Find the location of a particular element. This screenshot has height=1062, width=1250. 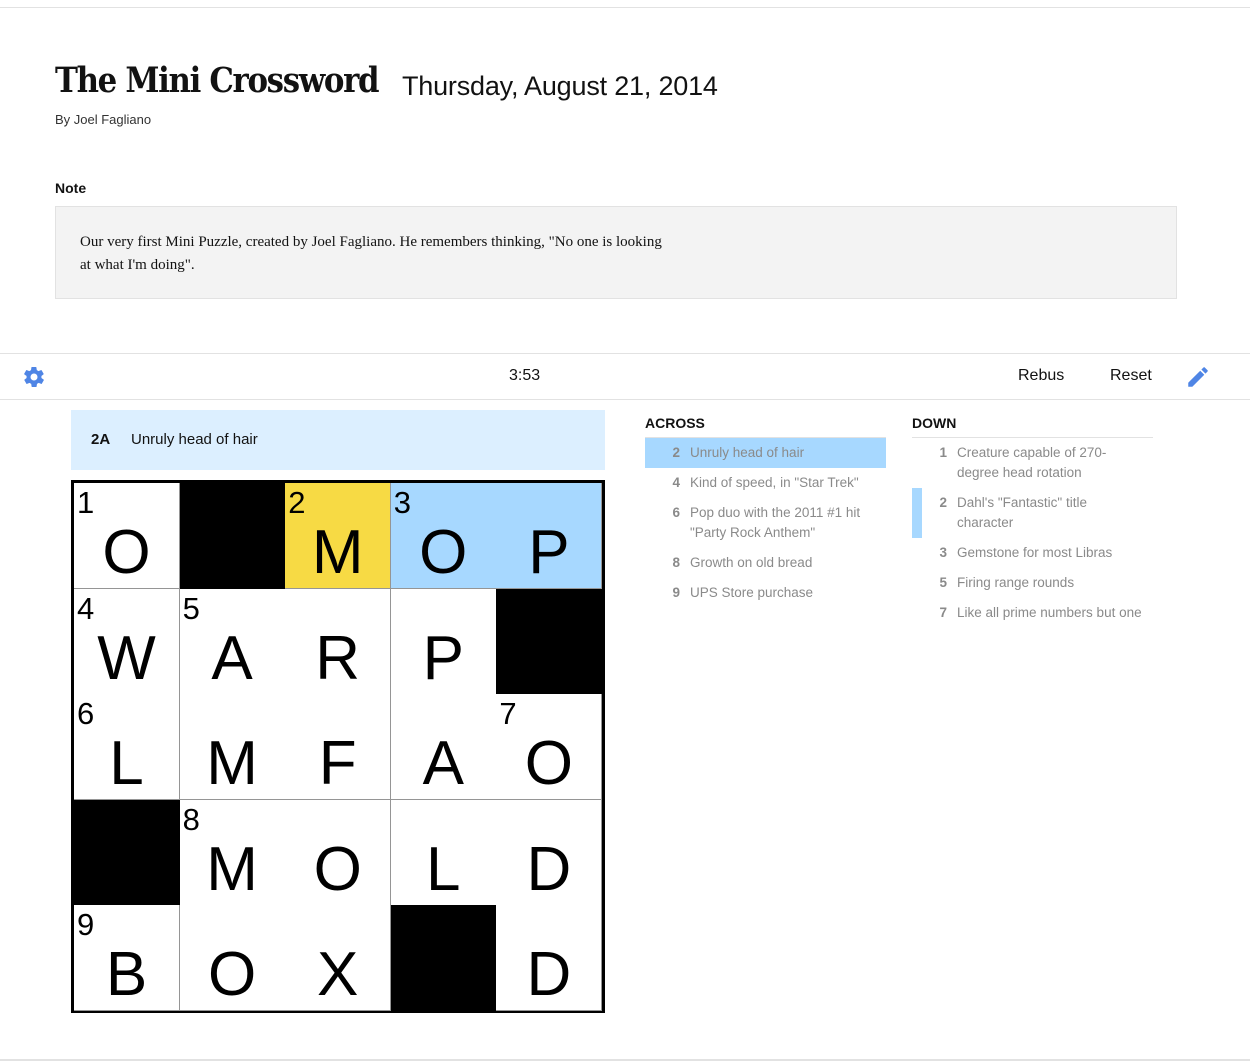

current-clue-bar: 2A Unruly head of hair is located at coordinates (338, 440).